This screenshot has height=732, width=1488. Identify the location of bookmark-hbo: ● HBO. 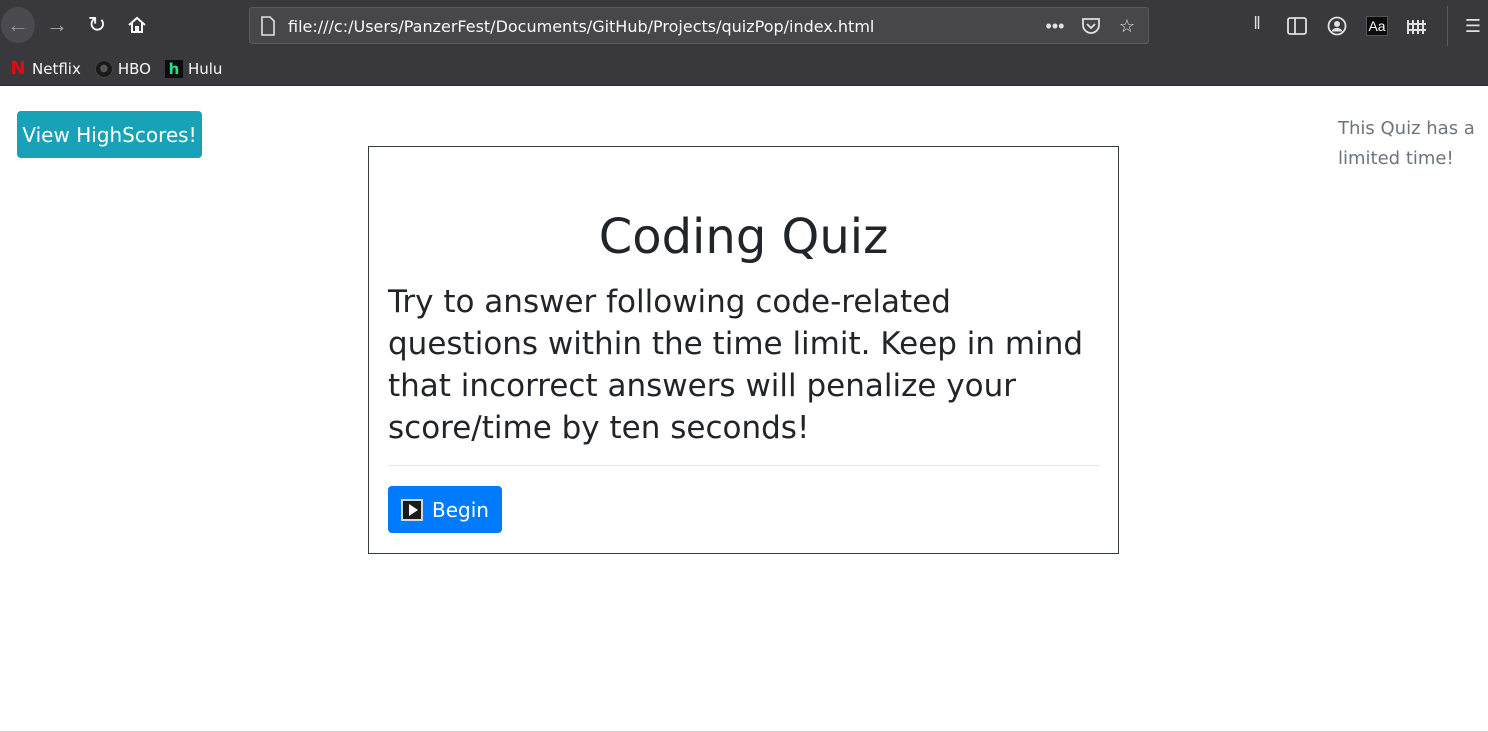
(122, 68).